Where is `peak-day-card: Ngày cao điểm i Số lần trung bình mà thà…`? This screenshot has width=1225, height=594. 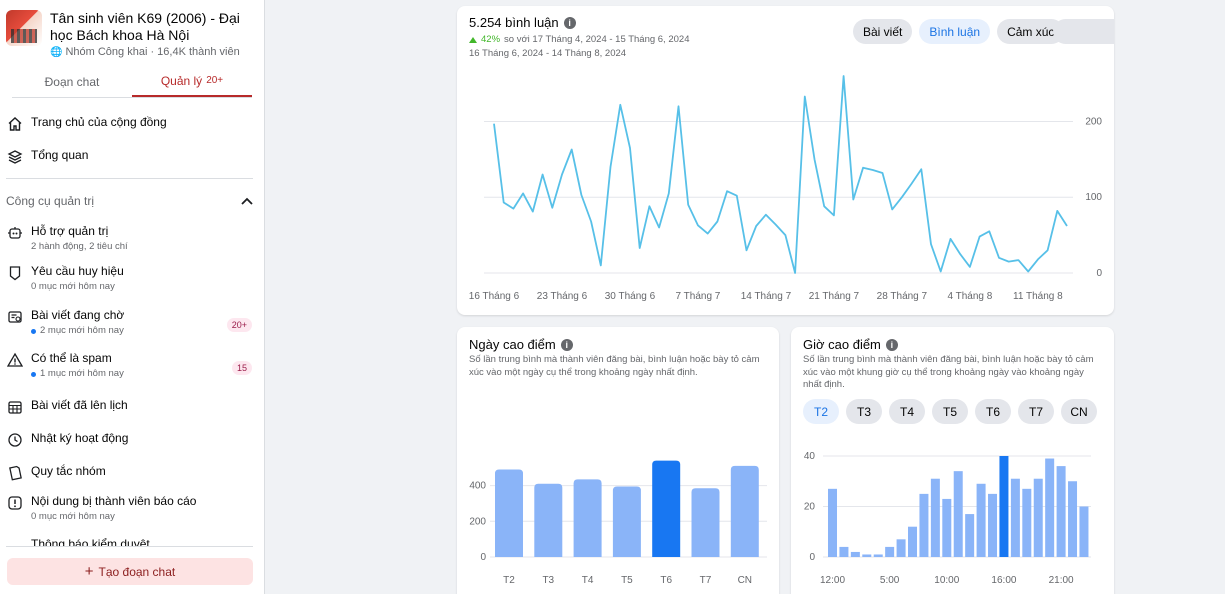
peak-day-card: Ngày cao điểm i Số lần trung bình mà thà… is located at coordinates (618, 460).